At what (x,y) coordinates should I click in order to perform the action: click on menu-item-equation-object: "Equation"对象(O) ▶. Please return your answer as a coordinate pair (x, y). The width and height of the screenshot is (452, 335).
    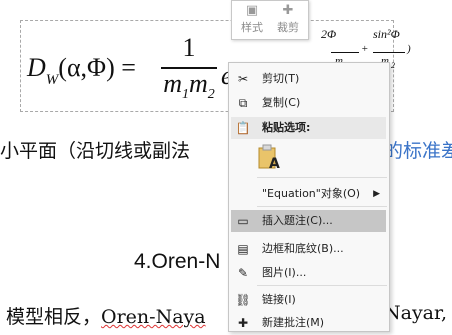
    Looking at the image, I should click on (308, 194).